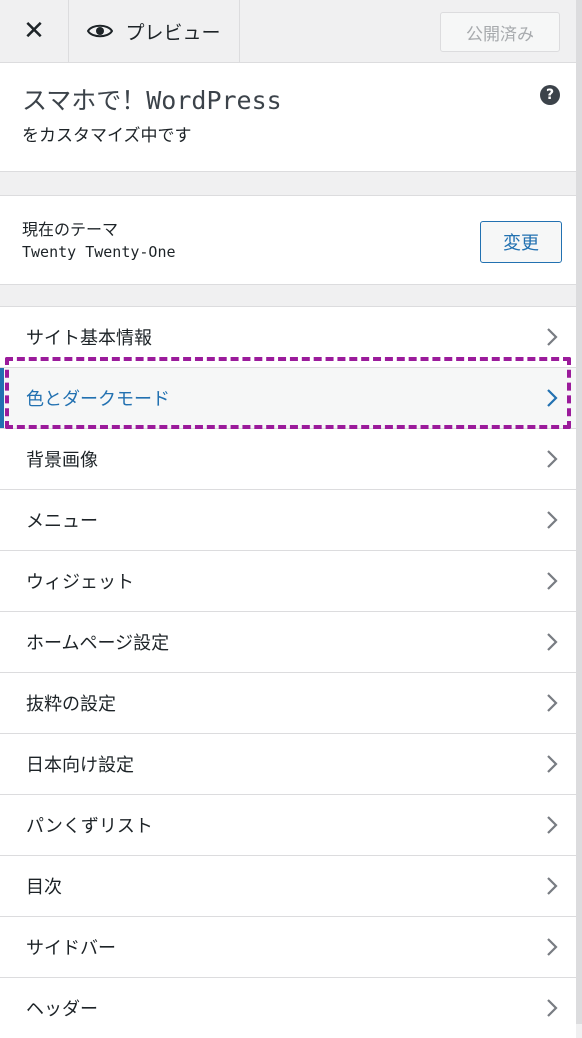  What do you see at coordinates (98, 643) in the screenshot?
I see `menu-item-label: ホームページ設定` at bounding box center [98, 643].